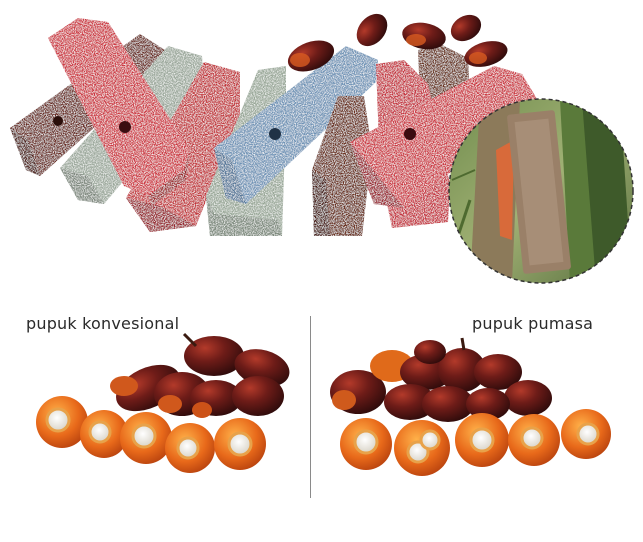 The height and width of the screenshot is (542, 643). What do you see at coordinates (310, 407) in the screenshot?
I see `divider` at bounding box center [310, 407].